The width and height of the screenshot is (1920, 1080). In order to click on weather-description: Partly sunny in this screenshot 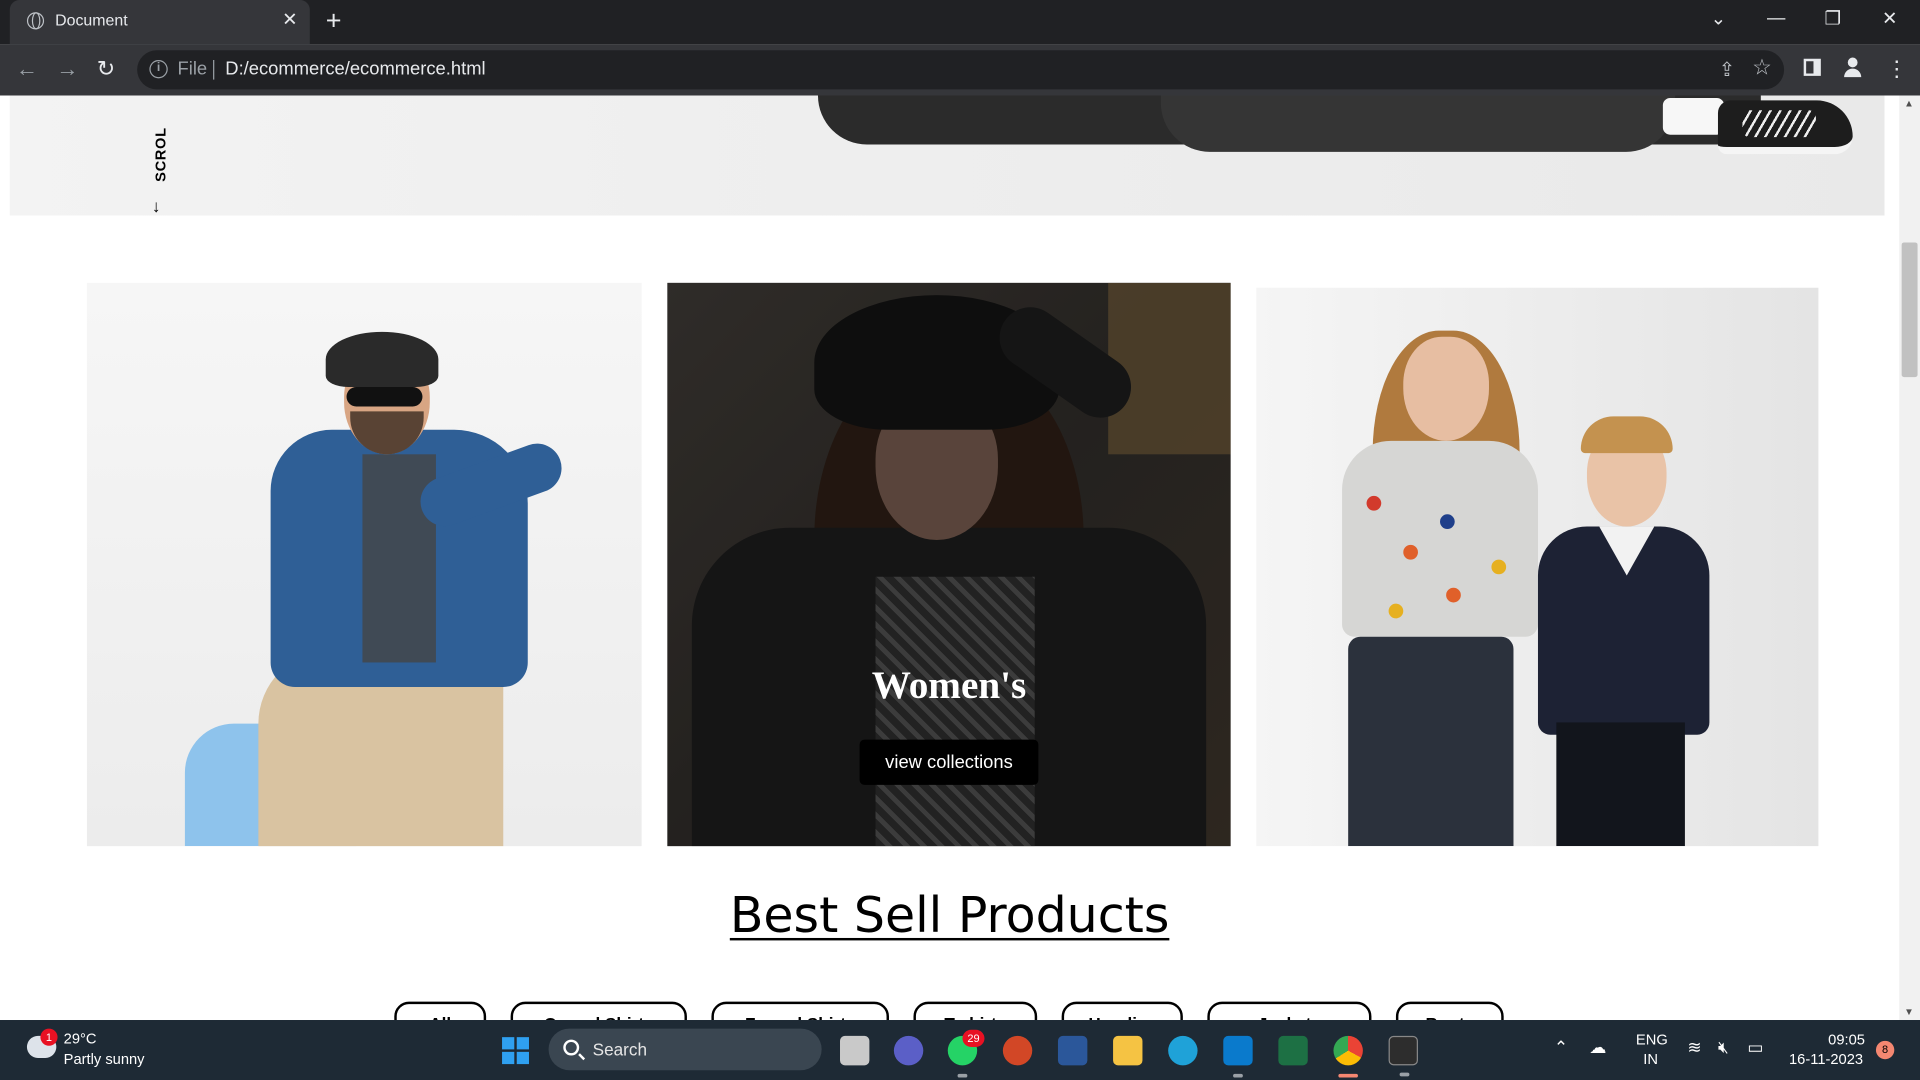, I will do `click(104, 1059)`.